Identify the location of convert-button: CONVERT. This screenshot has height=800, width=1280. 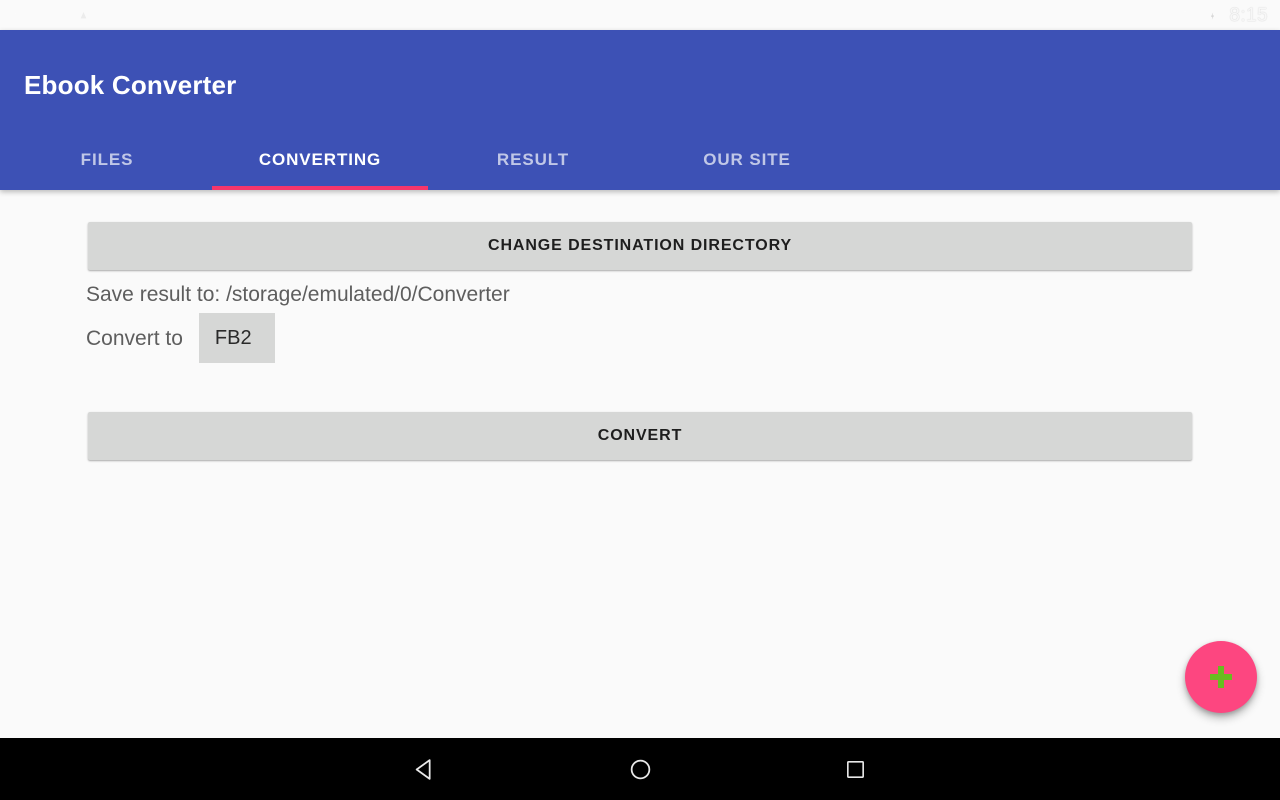
(640, 436).